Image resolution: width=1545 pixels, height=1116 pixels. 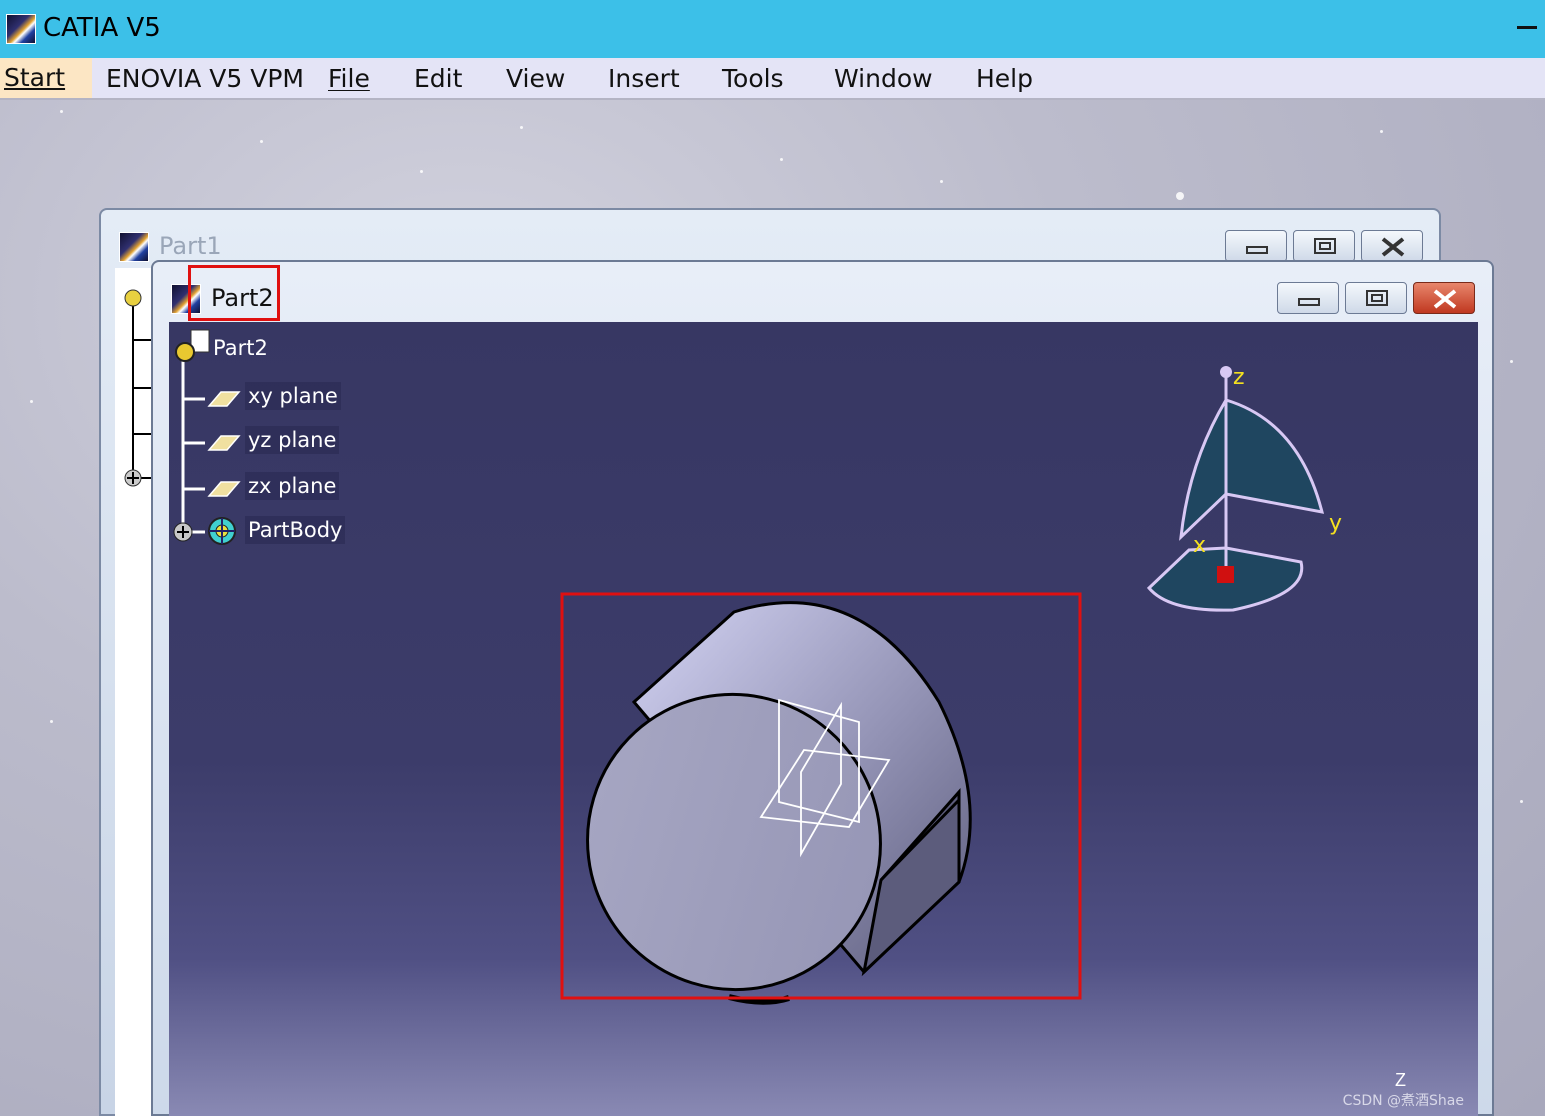 I want to click on part2-close-button, so click(x=1444, y=298).